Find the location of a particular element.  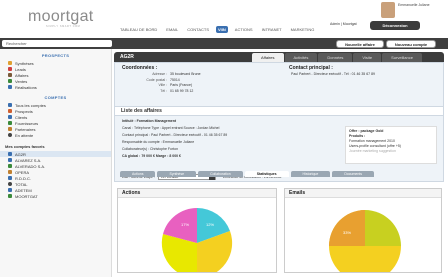

coordinates-title: Coordonnées : is located at coordinates (140, 68).